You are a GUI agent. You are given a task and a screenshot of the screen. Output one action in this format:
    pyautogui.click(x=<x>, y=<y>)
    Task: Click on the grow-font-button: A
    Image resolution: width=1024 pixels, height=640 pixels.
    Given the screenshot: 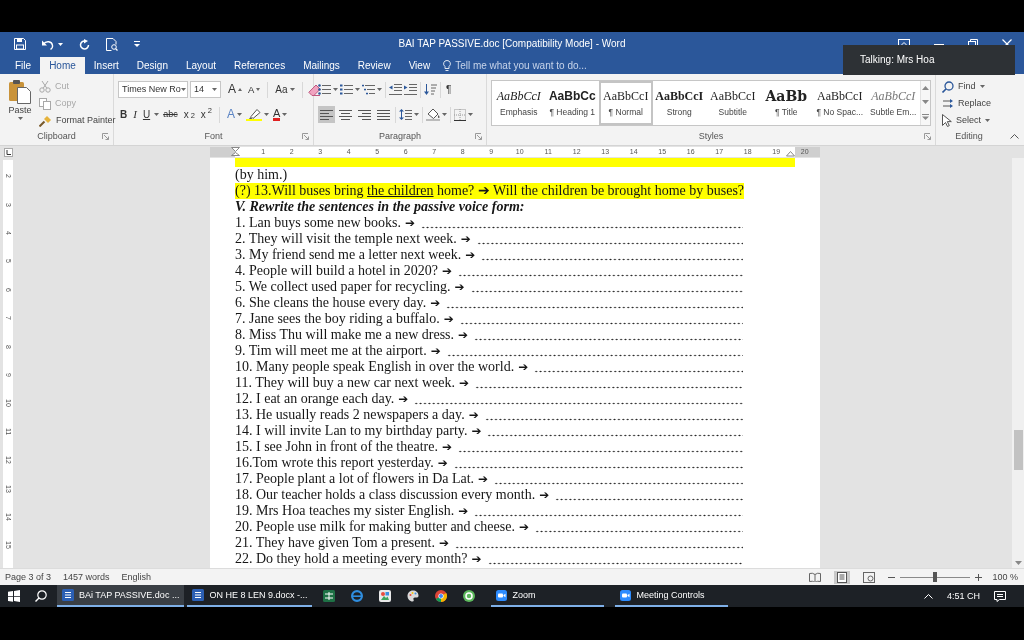 What is the action you would take?
    pyautogui.click(x=235, y=89)
    